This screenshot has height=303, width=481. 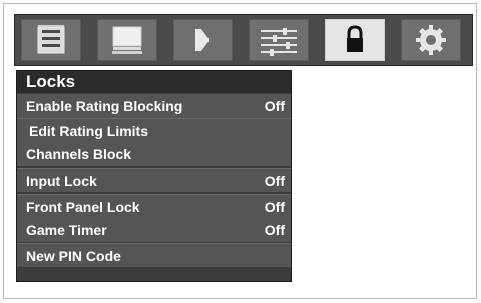 I want to click on tab-display, so click(x=127, y=40).